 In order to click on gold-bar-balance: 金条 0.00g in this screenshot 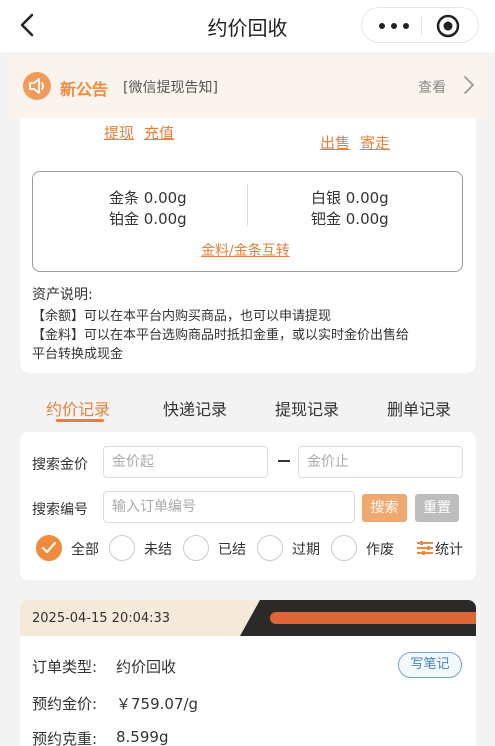, I will do `click(148, 198)`.